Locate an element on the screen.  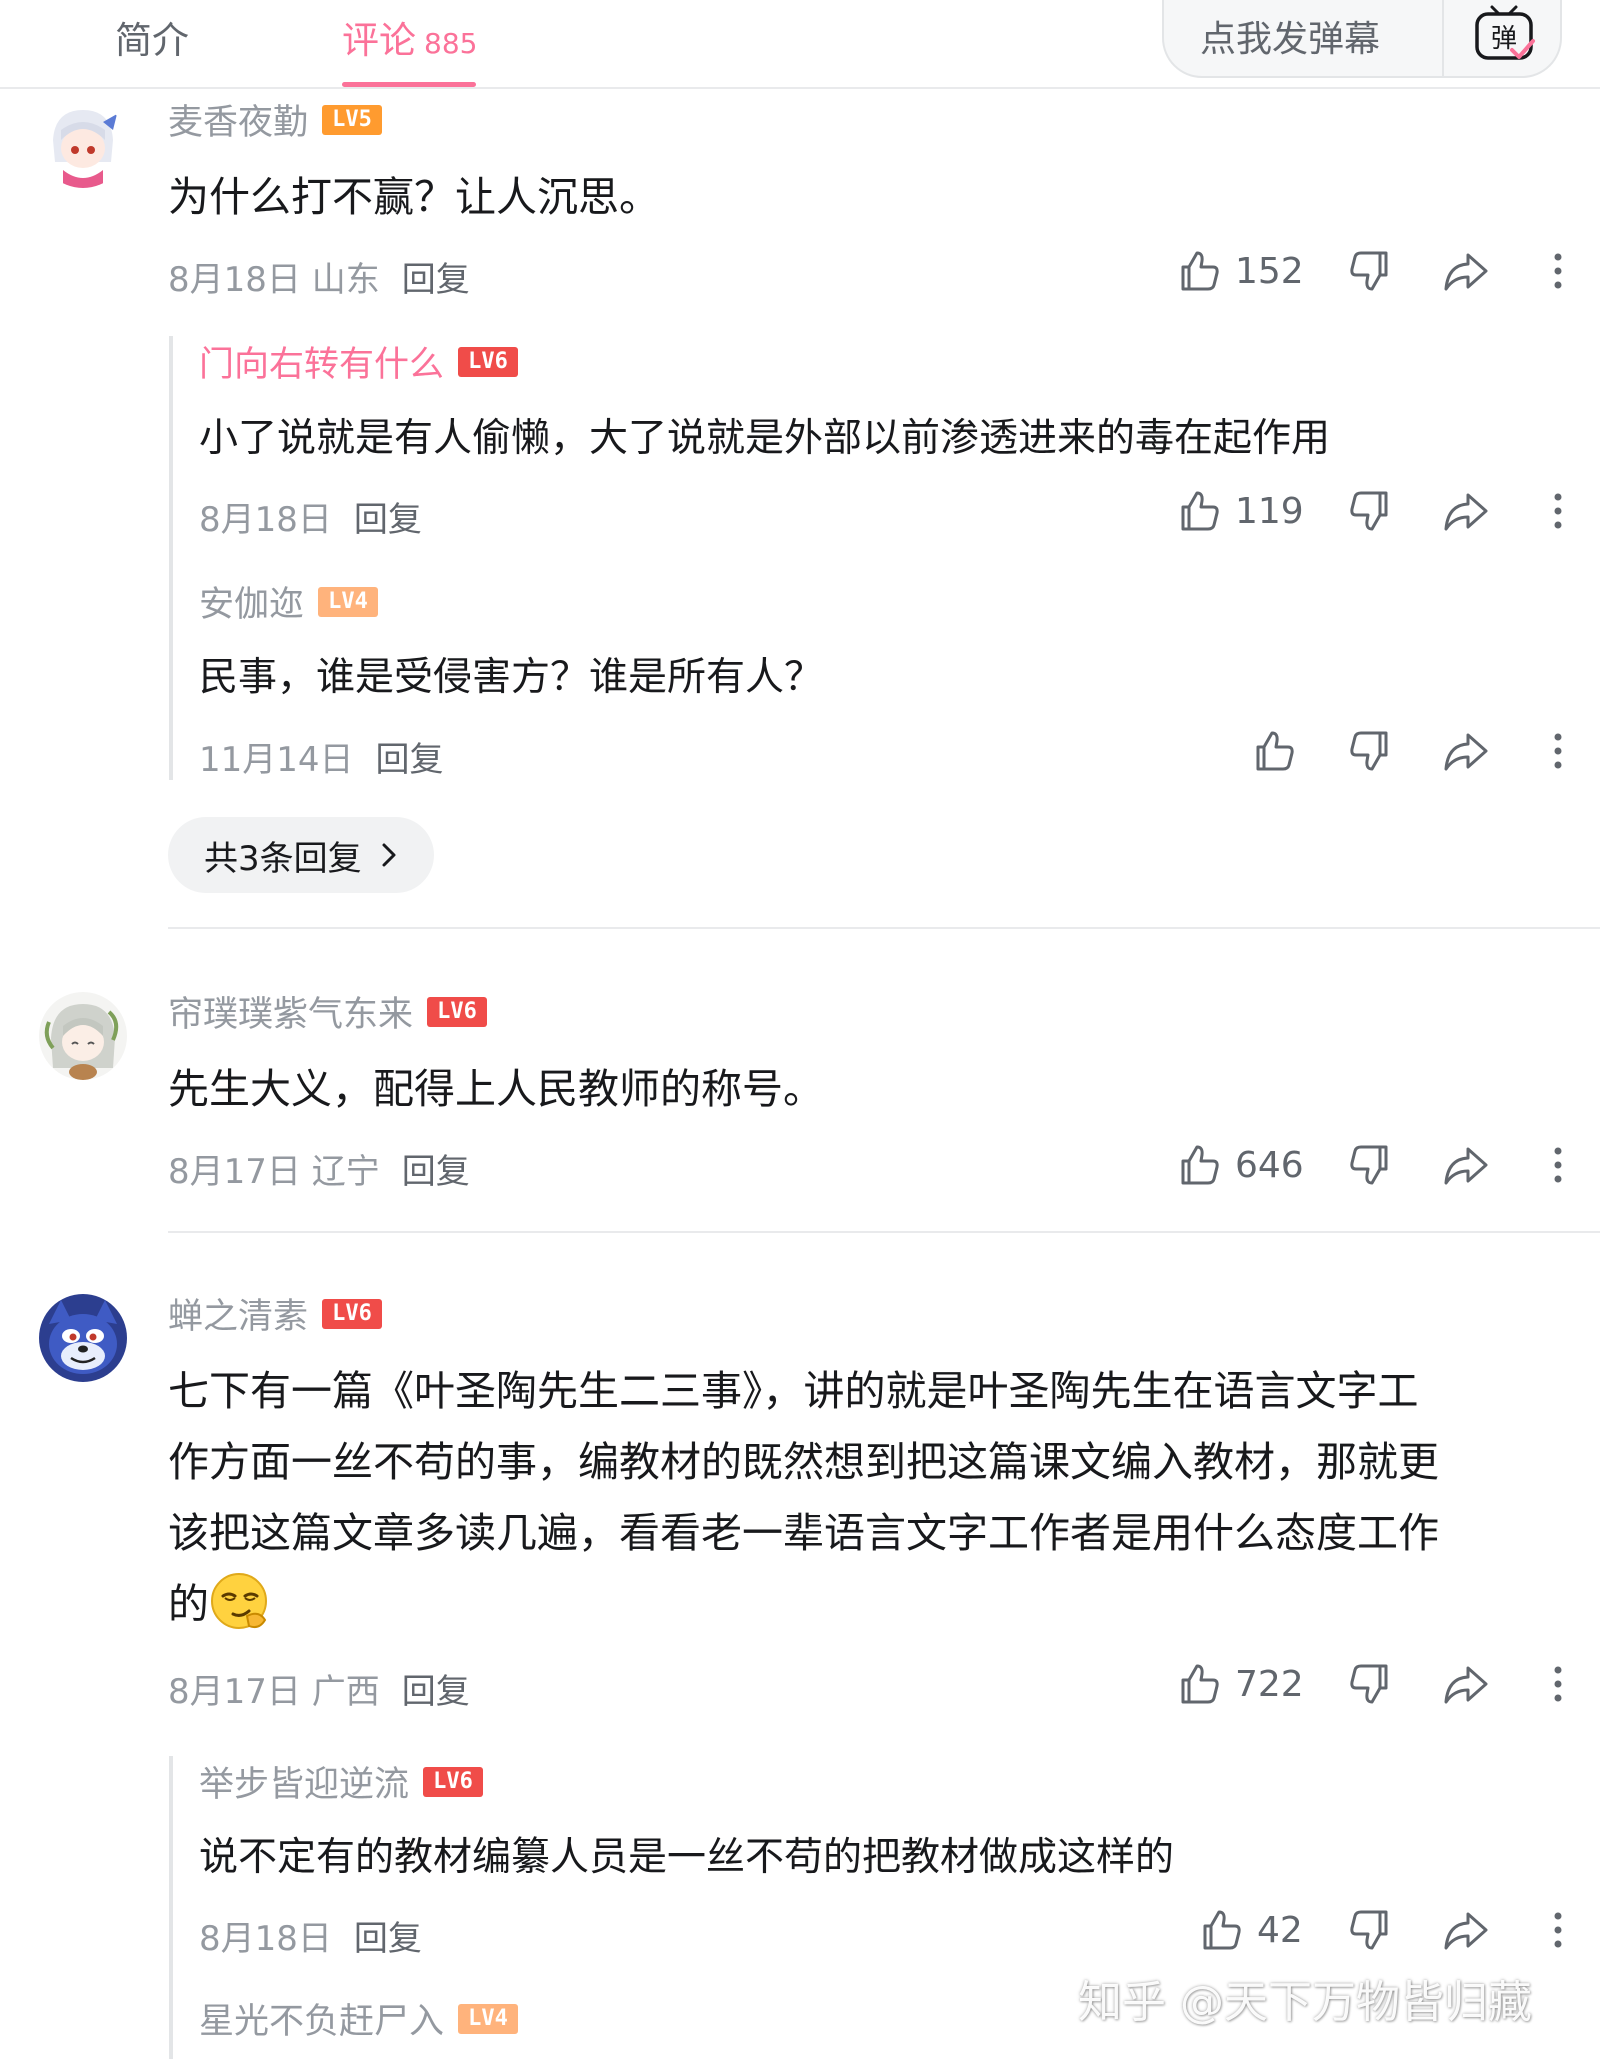
like-button: 42 is located at coordinates (1250, 1930).